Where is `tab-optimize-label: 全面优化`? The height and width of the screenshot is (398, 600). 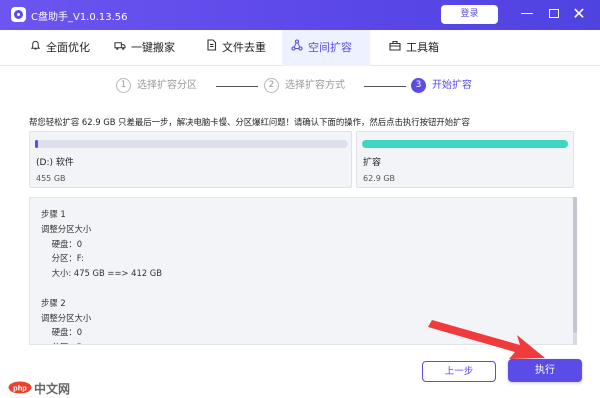
tab-optimize-label: 全面优化 is located at coordinates (68, 47).